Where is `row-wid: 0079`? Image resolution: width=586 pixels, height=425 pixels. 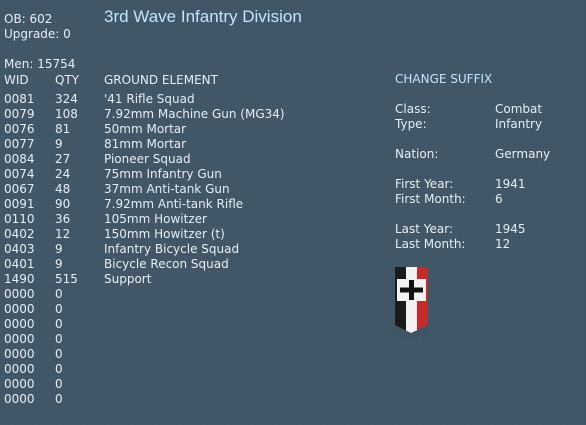 row-wid: 0079 is located at coordinates (19, 114).